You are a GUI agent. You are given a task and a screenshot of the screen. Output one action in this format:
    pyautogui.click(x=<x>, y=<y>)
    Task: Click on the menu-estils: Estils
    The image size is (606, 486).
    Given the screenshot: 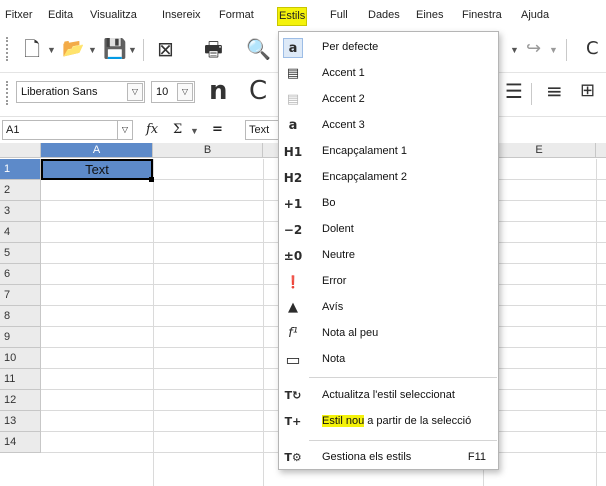 What is the action you would take?
    pyautogui.click(x=292, y=16)
    